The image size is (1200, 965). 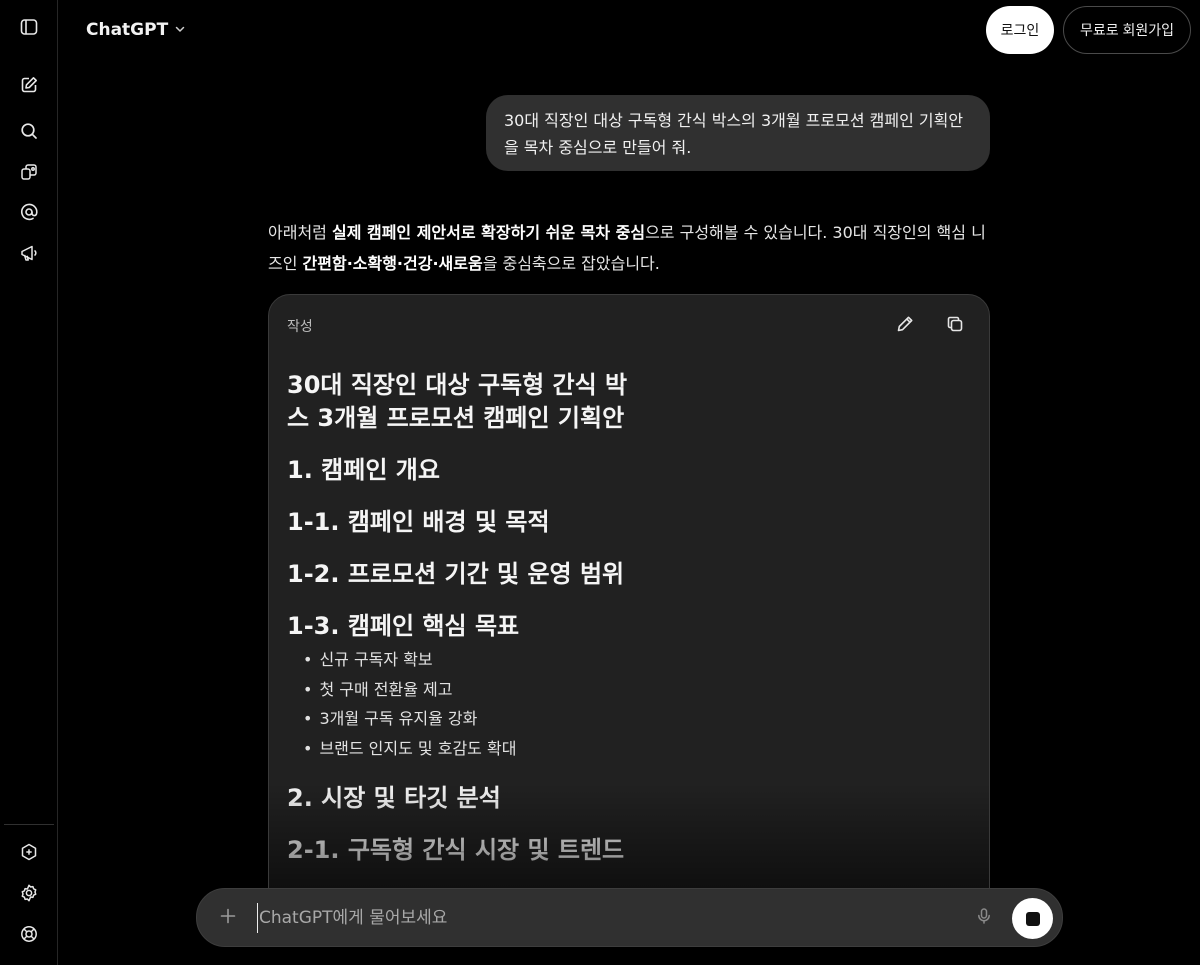 What do you see at coordinates (1020, 30) in the screenshot?
I see `login-button: 로그인` at bounding box center [1020, 30].